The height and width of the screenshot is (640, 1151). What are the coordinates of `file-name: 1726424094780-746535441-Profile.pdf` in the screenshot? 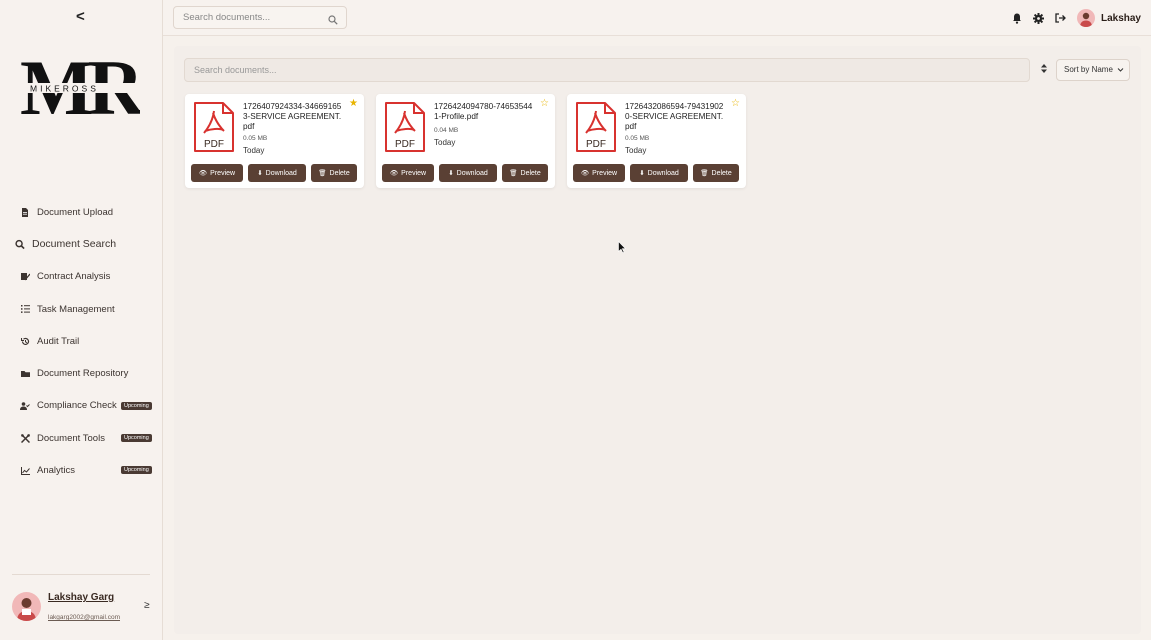 It's located at (483, 111).